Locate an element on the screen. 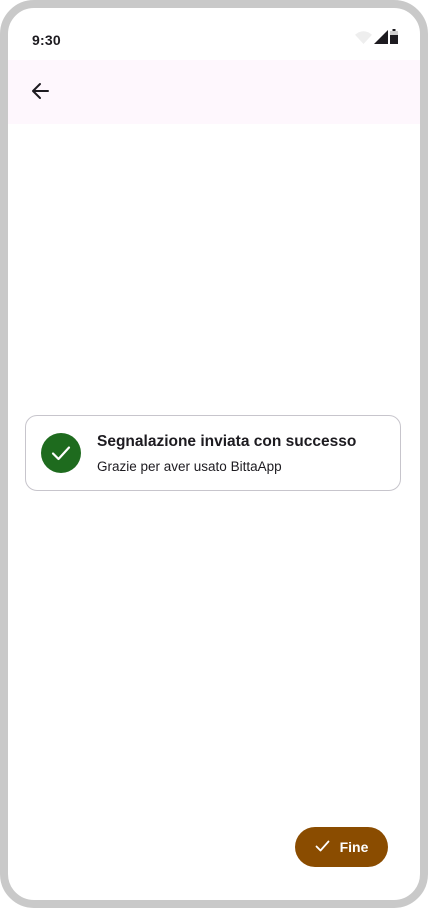  done-button: Fine is located at coordinates (341, 847).